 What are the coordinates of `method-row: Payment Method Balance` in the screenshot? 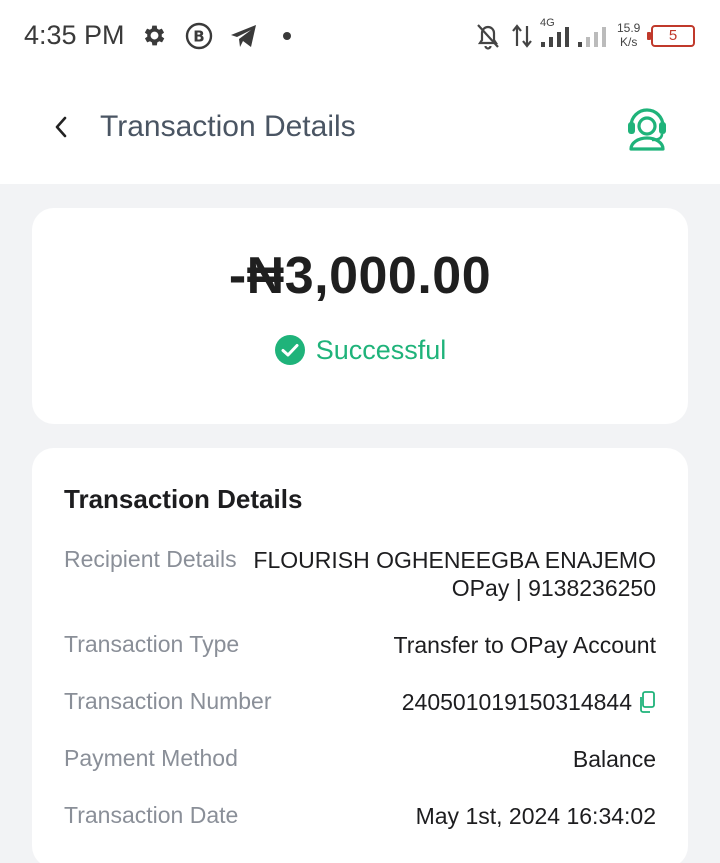 It's located at (360, 760).